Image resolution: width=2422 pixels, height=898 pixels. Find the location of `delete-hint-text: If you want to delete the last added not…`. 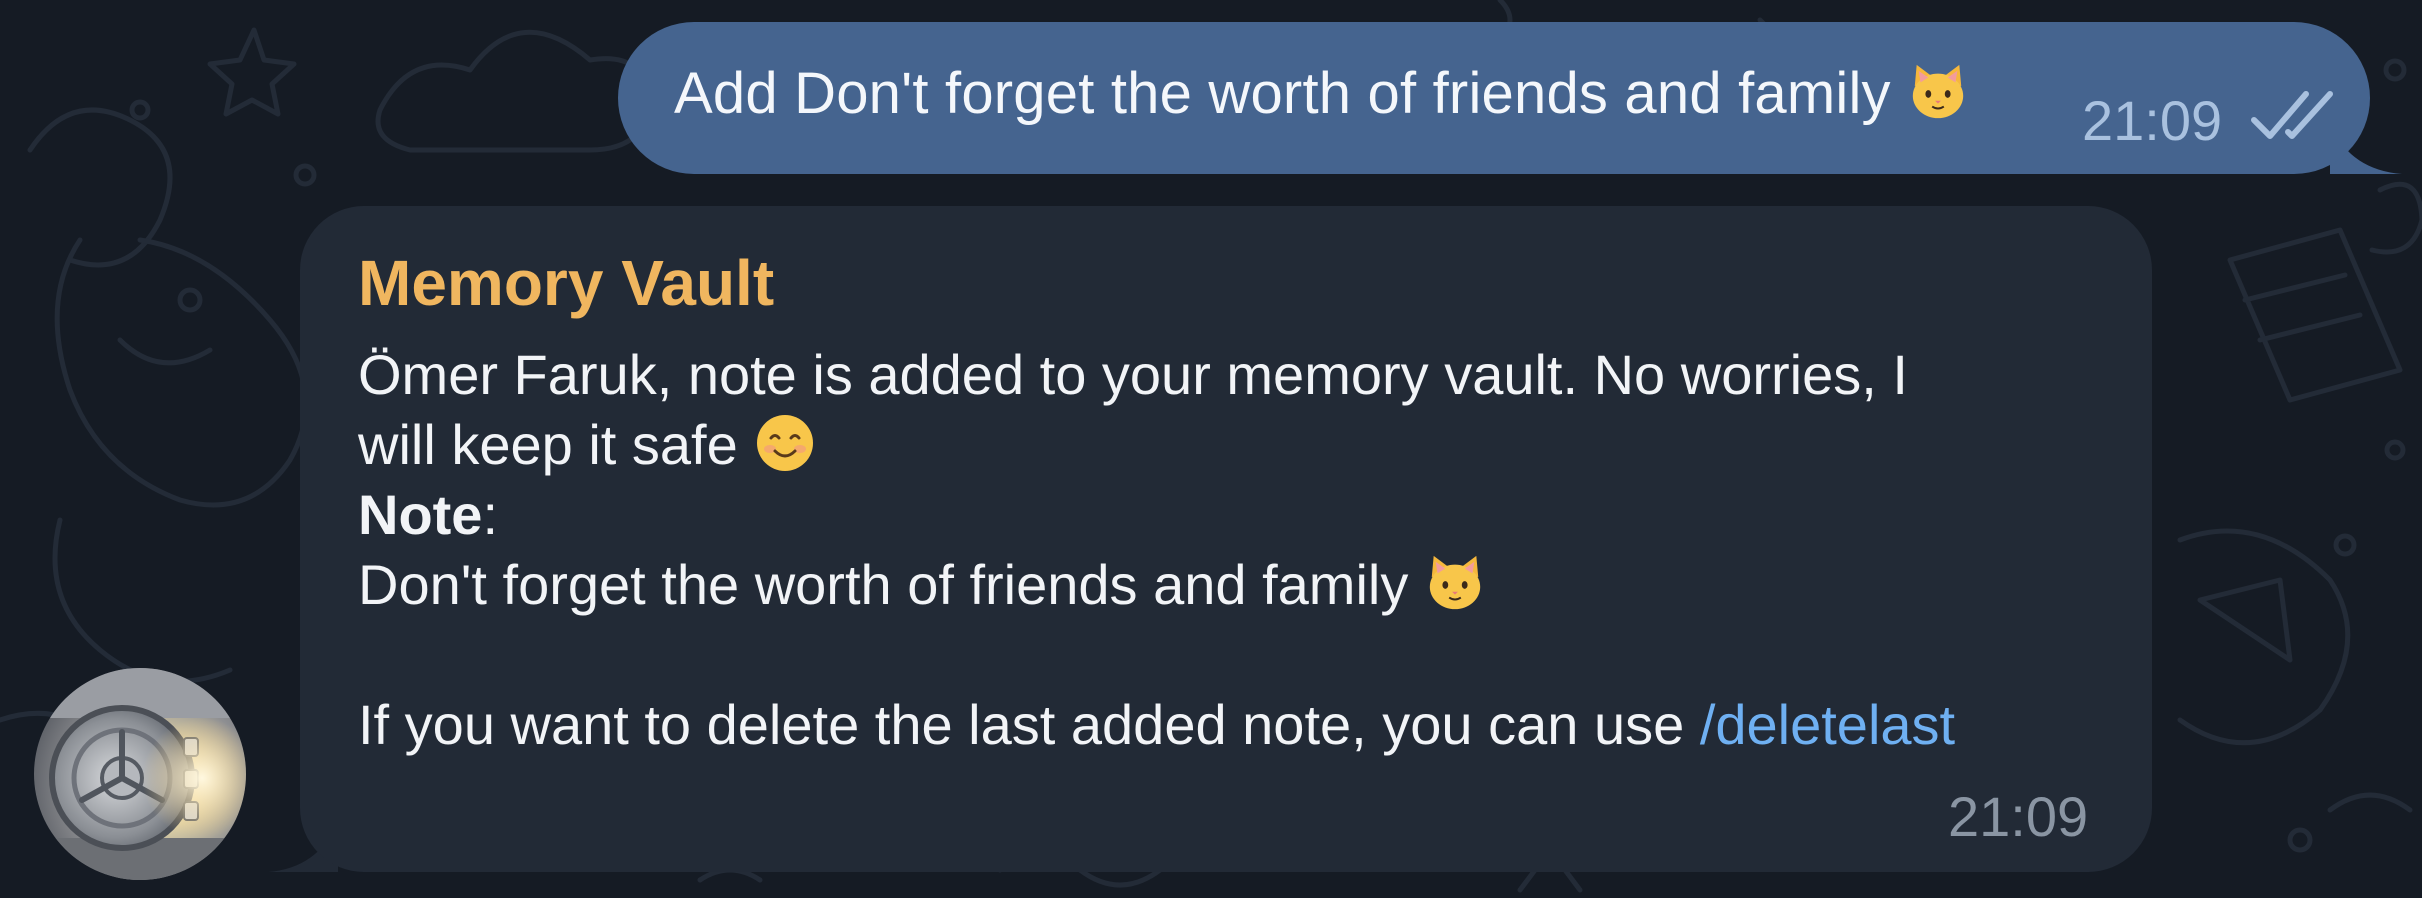

delete-hint-text: If you want to delete the last added not… is located at coordinates (1029, 724).